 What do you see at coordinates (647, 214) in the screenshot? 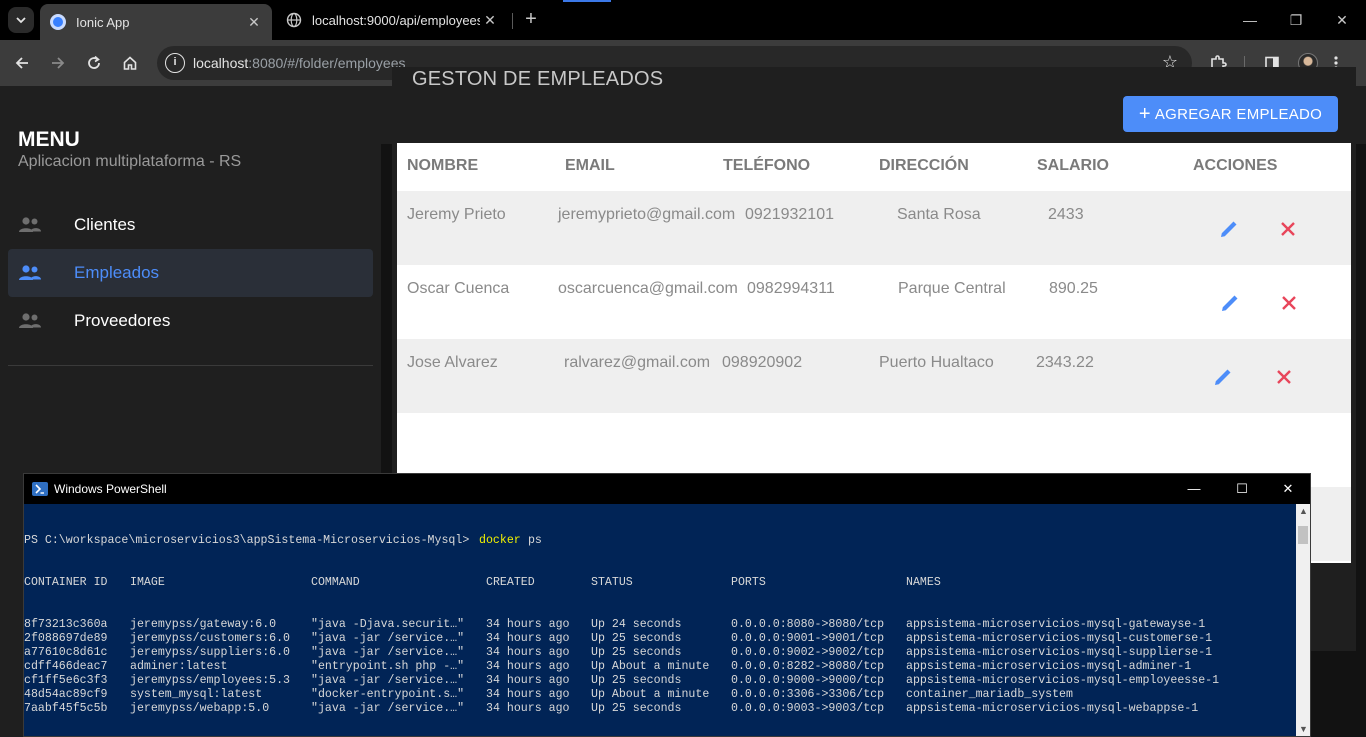
I see `cell-email: jeremyprieto@gmail.com` at bounding box center [647, 214].